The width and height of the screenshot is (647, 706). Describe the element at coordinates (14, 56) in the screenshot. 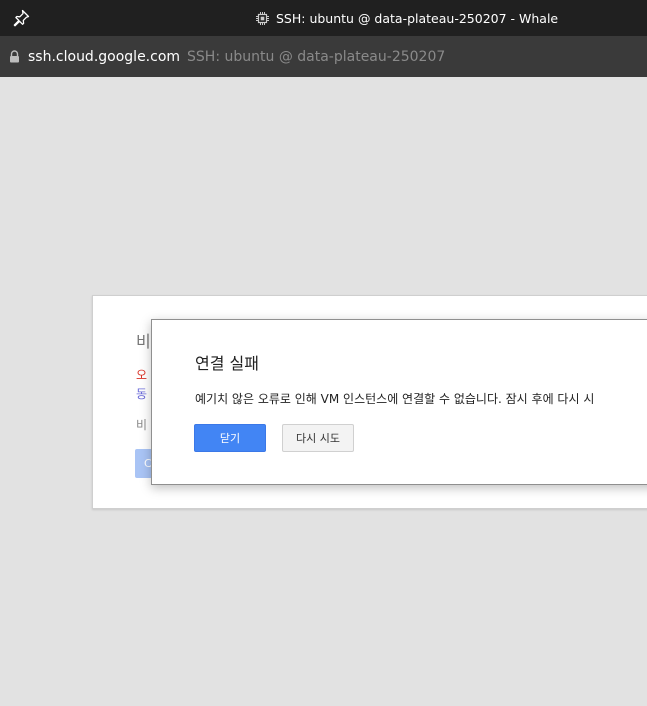

I see `lock-icon` at that location.